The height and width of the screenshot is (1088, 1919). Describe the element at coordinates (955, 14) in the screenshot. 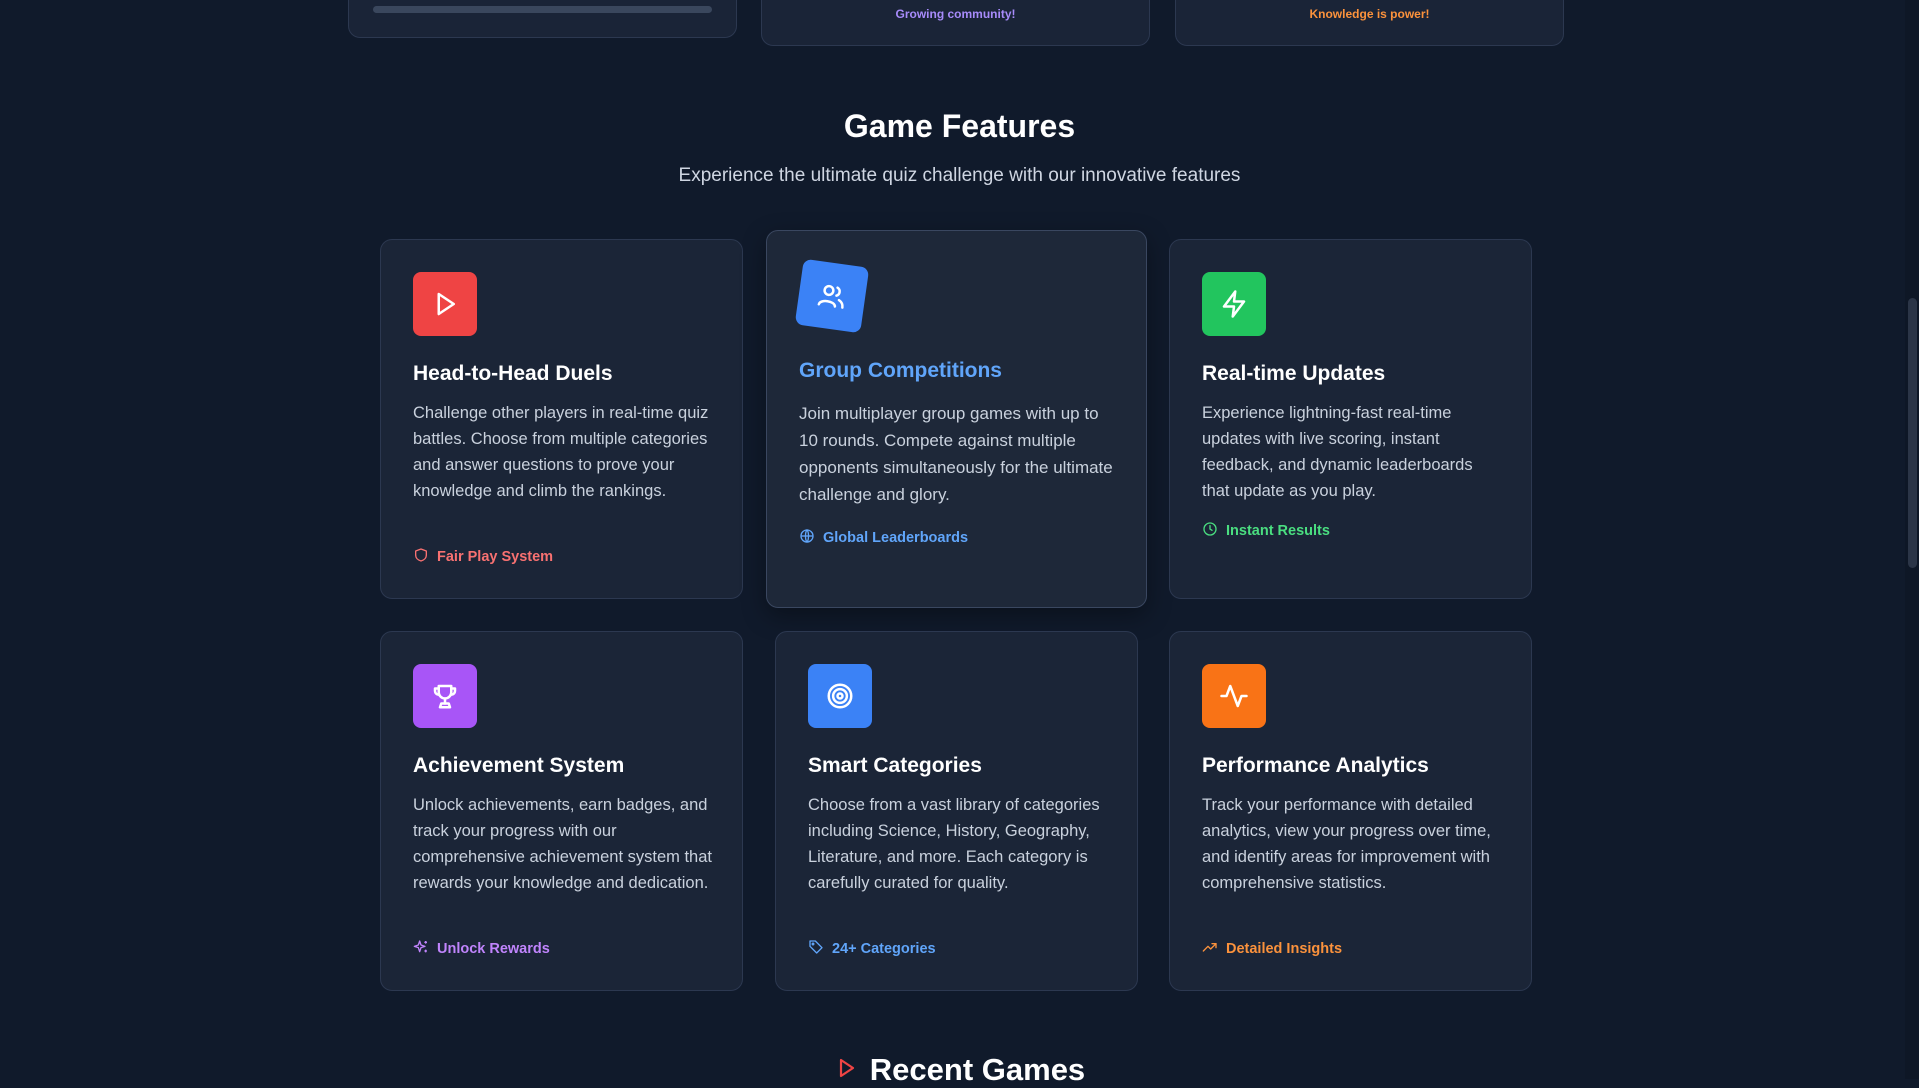

I see `stat-caption: Growing community!` at that location.